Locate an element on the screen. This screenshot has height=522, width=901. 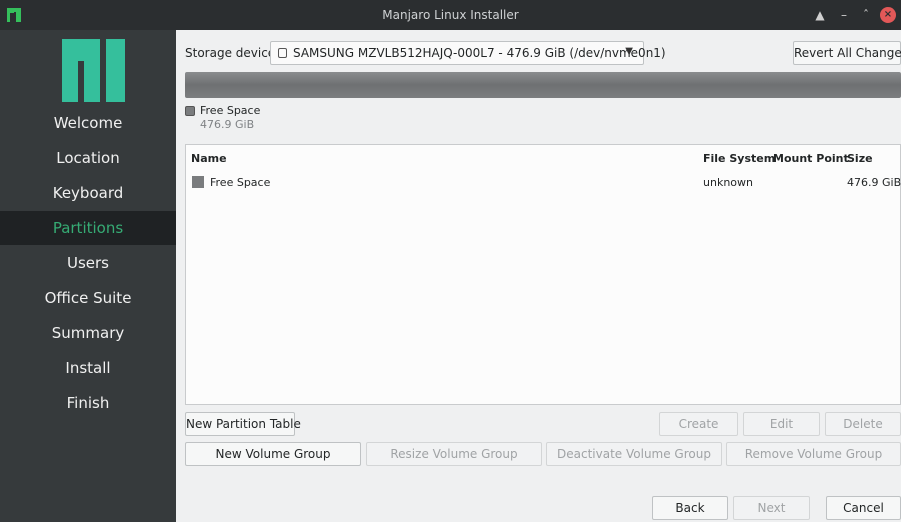
sidebar-item-location: Location is located at coordinates (88, 158).